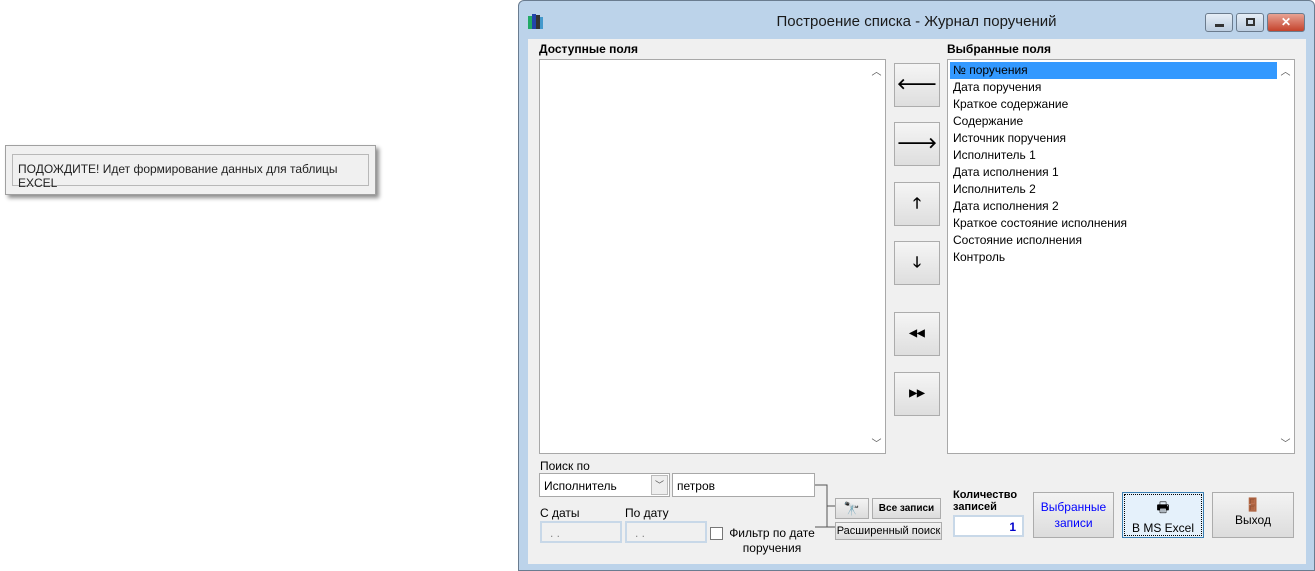  What do you see at coordinates (917, 144) in the screenshot?
I see `move-right-button: 🡒` at bounding box center [917, 144].